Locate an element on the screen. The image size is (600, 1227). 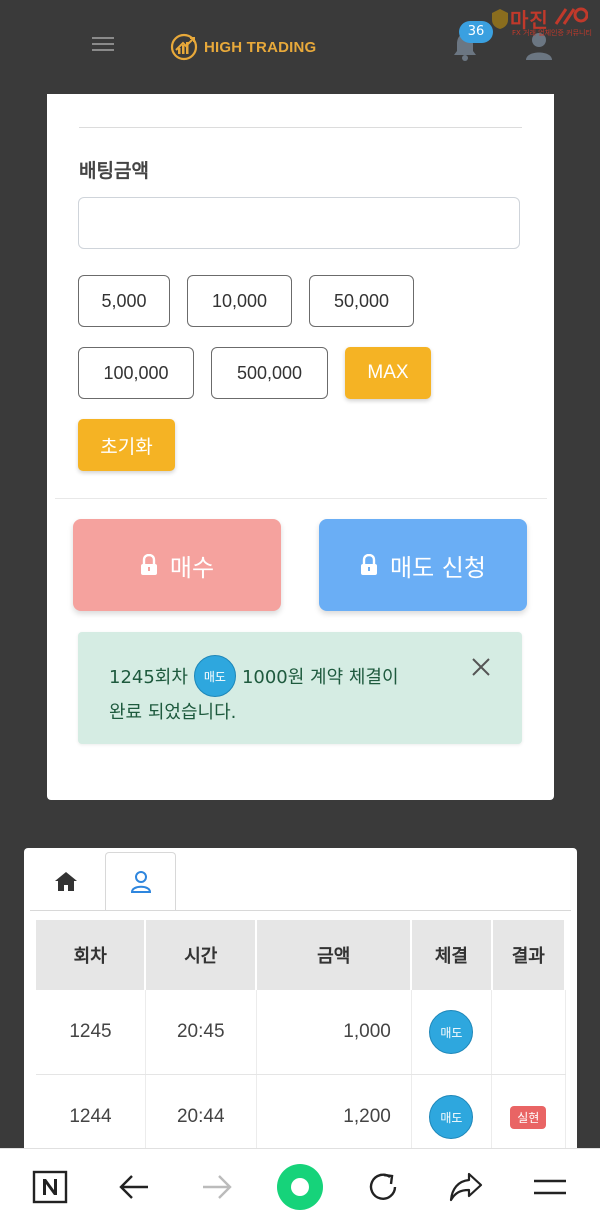
column-header-settlement: 체결 is located at coordinates (452, 955).